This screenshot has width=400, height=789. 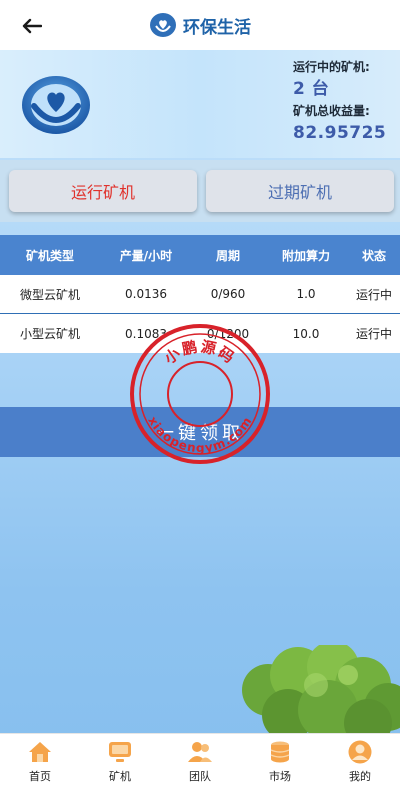 I want to click on brand: 环保生活, so click(x=200, y=25).